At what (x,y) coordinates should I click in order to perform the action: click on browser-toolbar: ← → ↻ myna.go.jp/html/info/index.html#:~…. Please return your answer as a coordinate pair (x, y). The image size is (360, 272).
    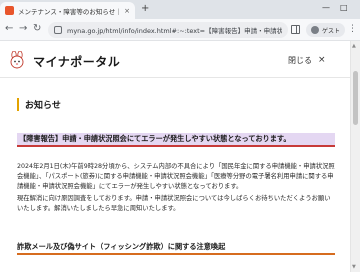
    Looking at the image, I should click on (180, 30).